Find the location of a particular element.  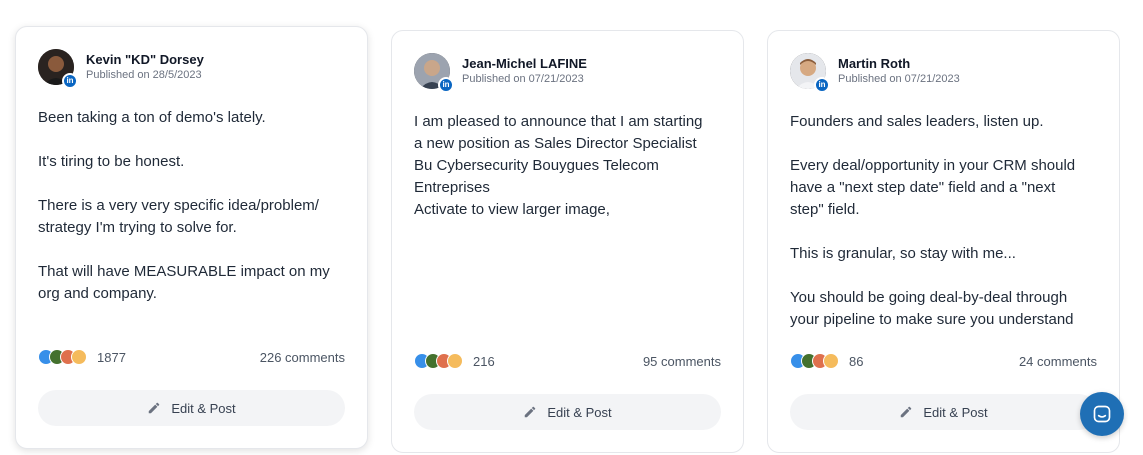

comment-count: 226 comments is located at coordinates (302, 357).